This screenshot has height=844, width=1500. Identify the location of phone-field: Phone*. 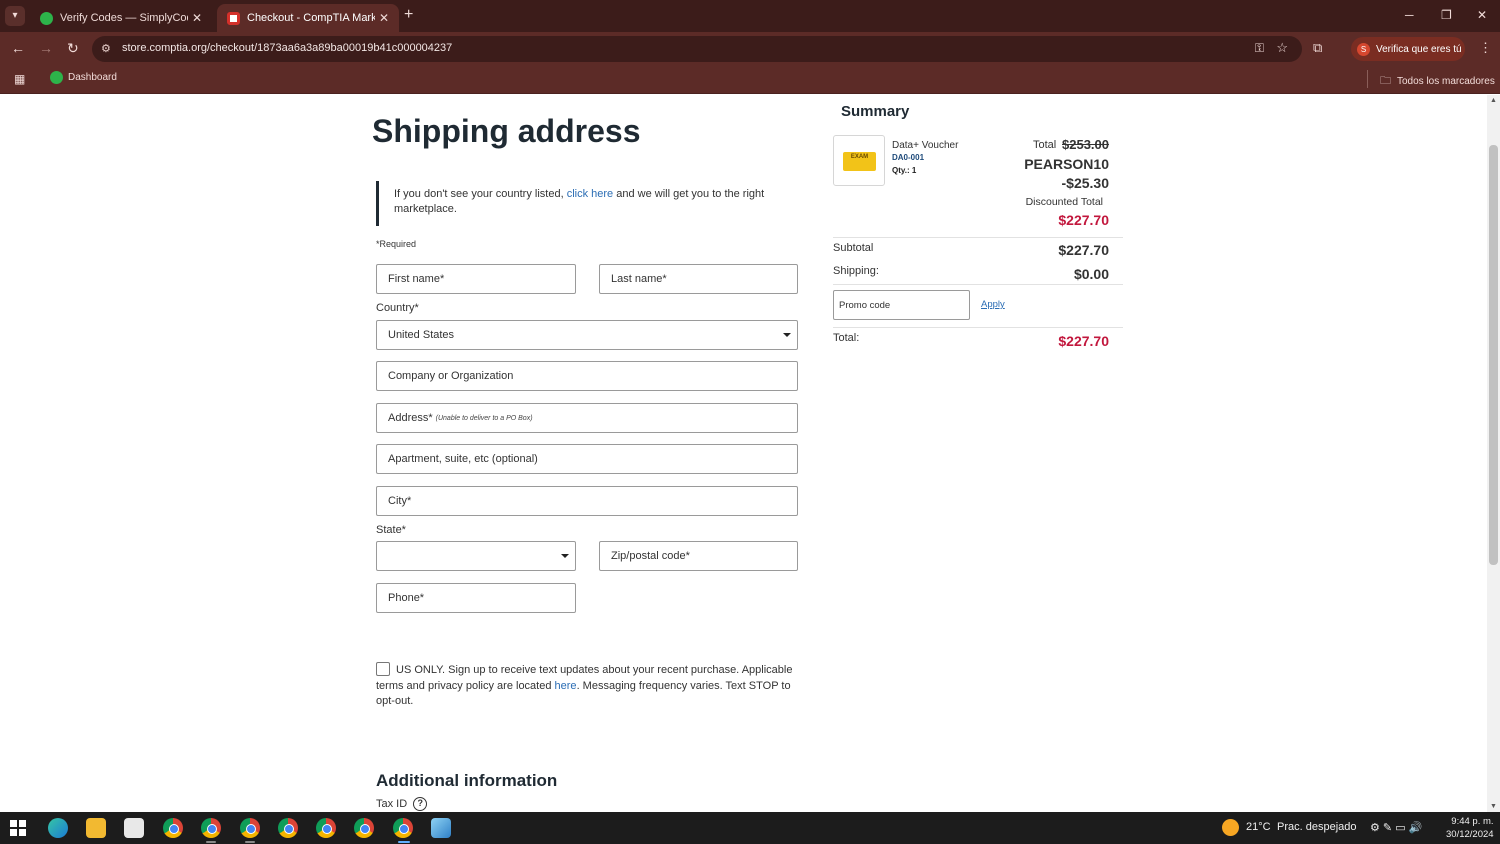
(476, 598).